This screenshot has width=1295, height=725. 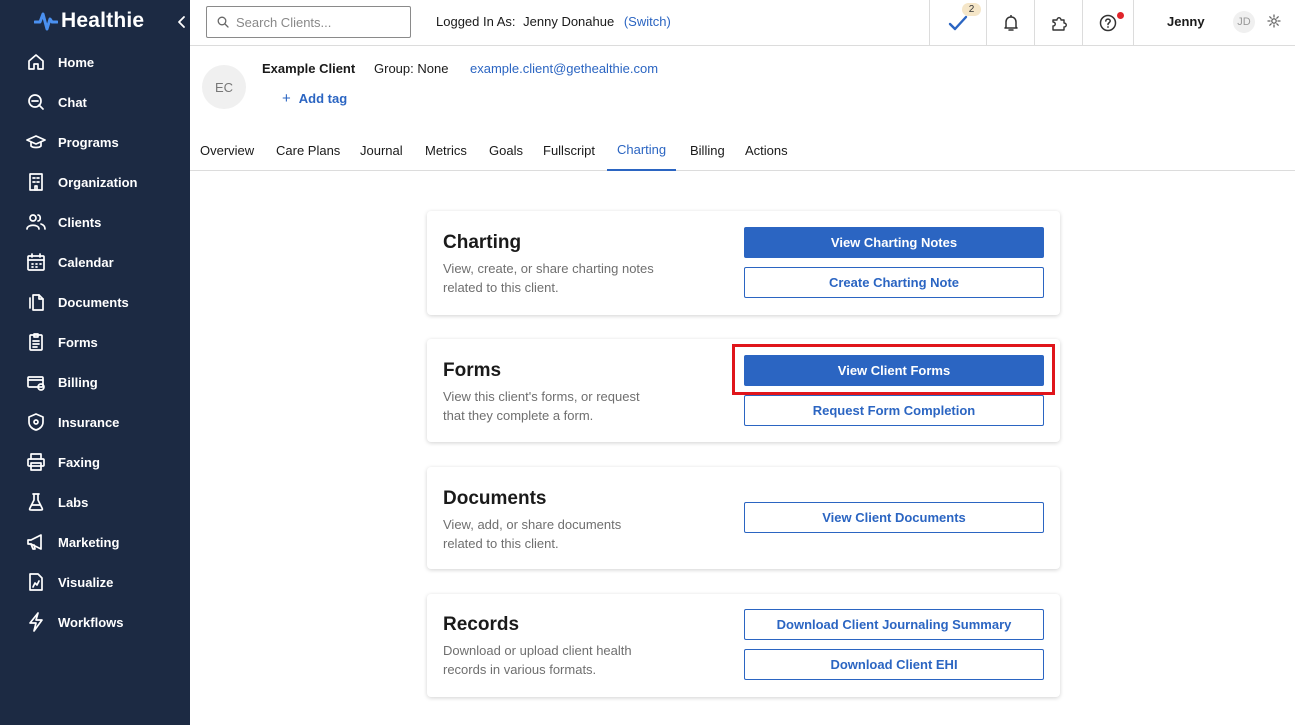 What do you see at coordinates (323, 98) in the screenshot?
I see `add-tag-label: Add tag` at bounding box center [323, 98].